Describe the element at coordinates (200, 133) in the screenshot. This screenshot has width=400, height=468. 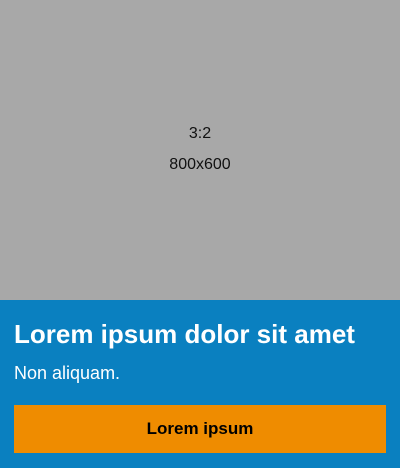
I see `aspect-ratio-label: 3:2` at that location.